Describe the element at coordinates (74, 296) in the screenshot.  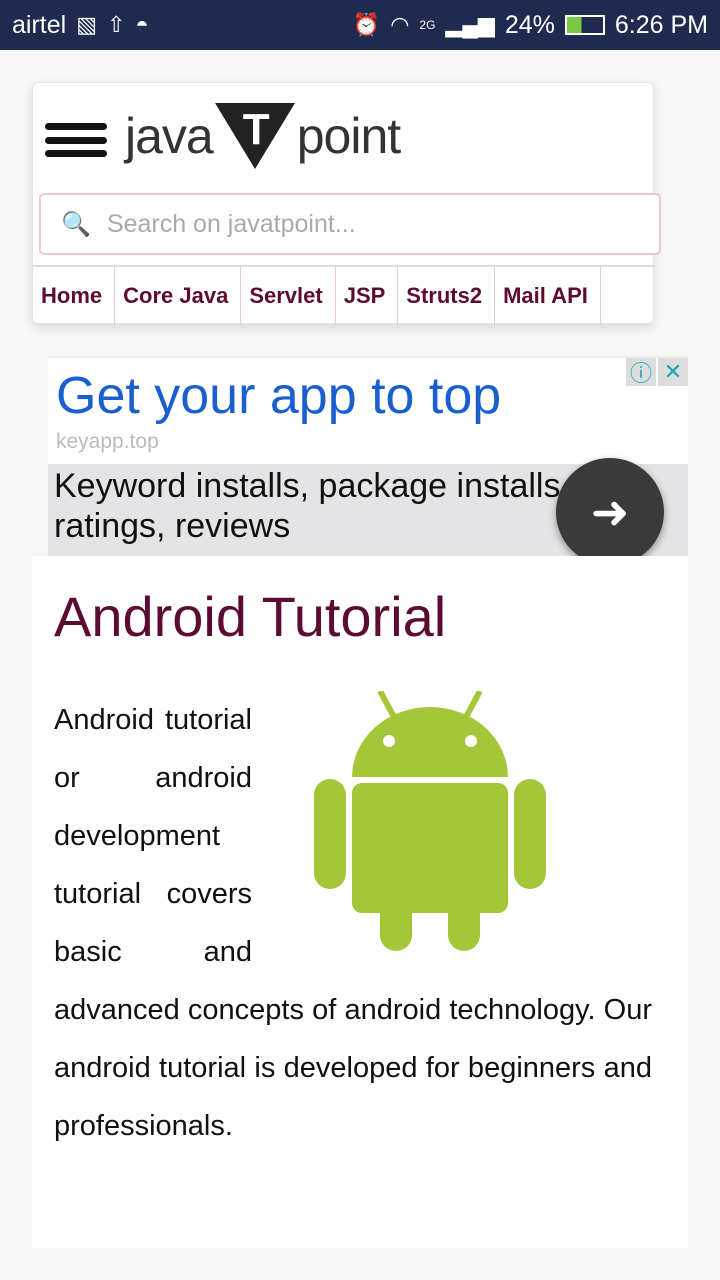
I see `nav-home: Home` at that location.